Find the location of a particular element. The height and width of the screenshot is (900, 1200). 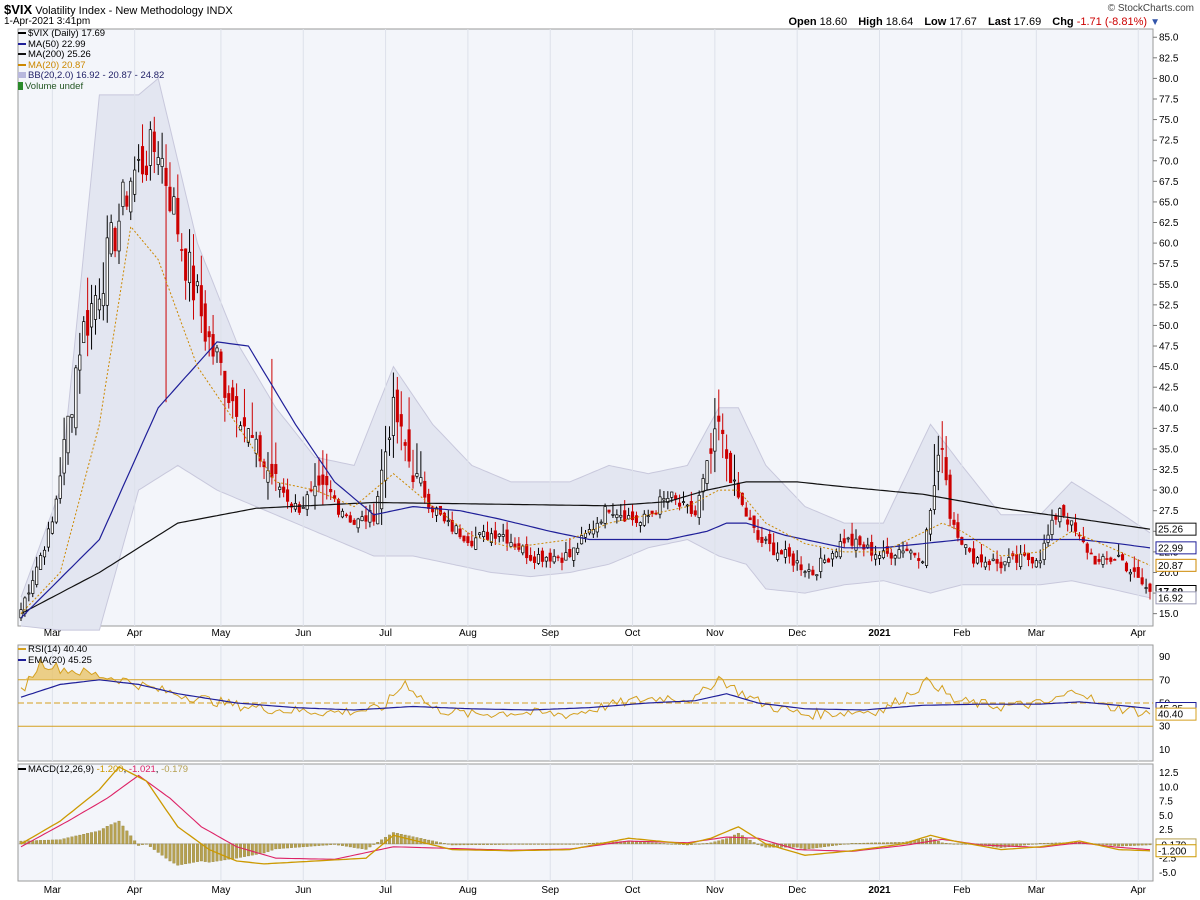

rsi-y-tick-label: 70 is located at coordinates (1165, 680).